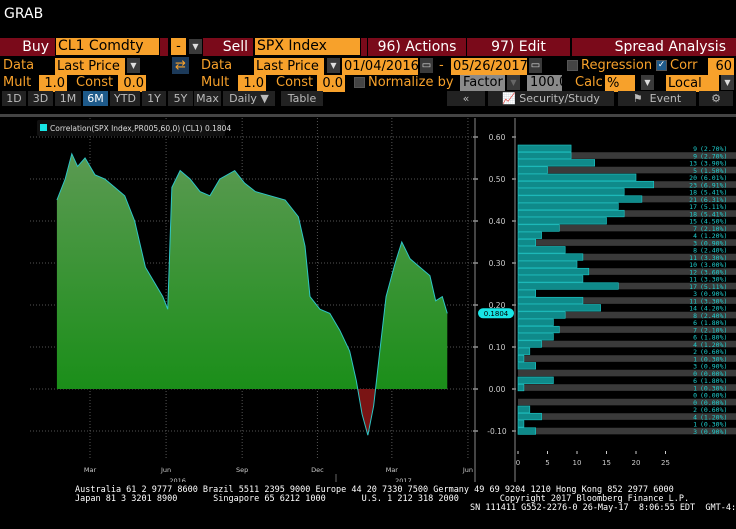  What do you see at coordinates (497, 179) in the screenshot?
I see `y-tick-label: 0.50` at bounding box center [497, 179].